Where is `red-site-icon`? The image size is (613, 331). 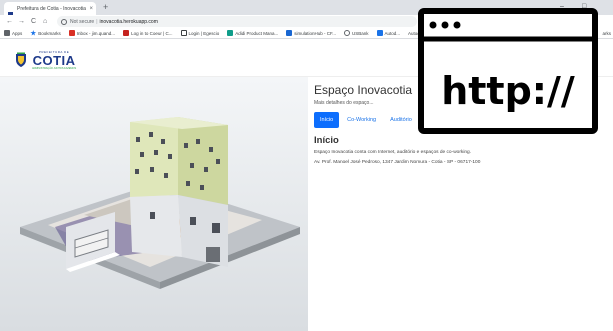 red-site-icon is located at coordinates (126, 33).